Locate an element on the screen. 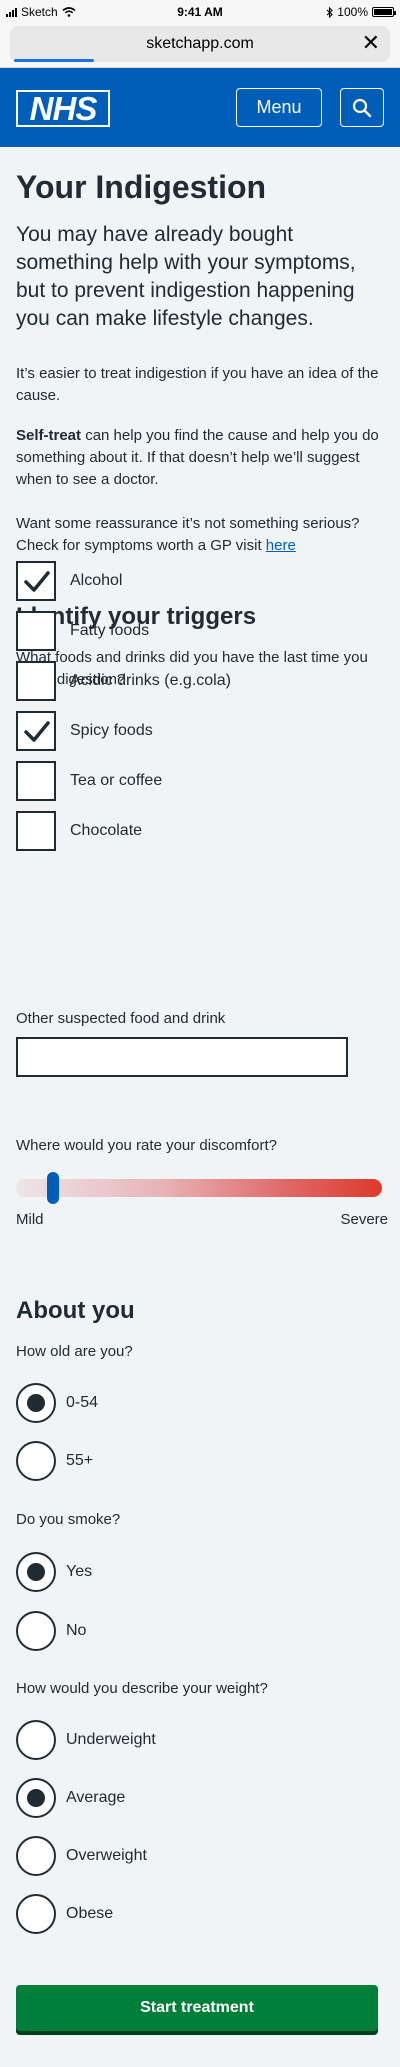 This screenshot has width=400, height=2067. trigger-option-label: Acidic drinks (e.g.cola) is located at coordinates (150, 680).